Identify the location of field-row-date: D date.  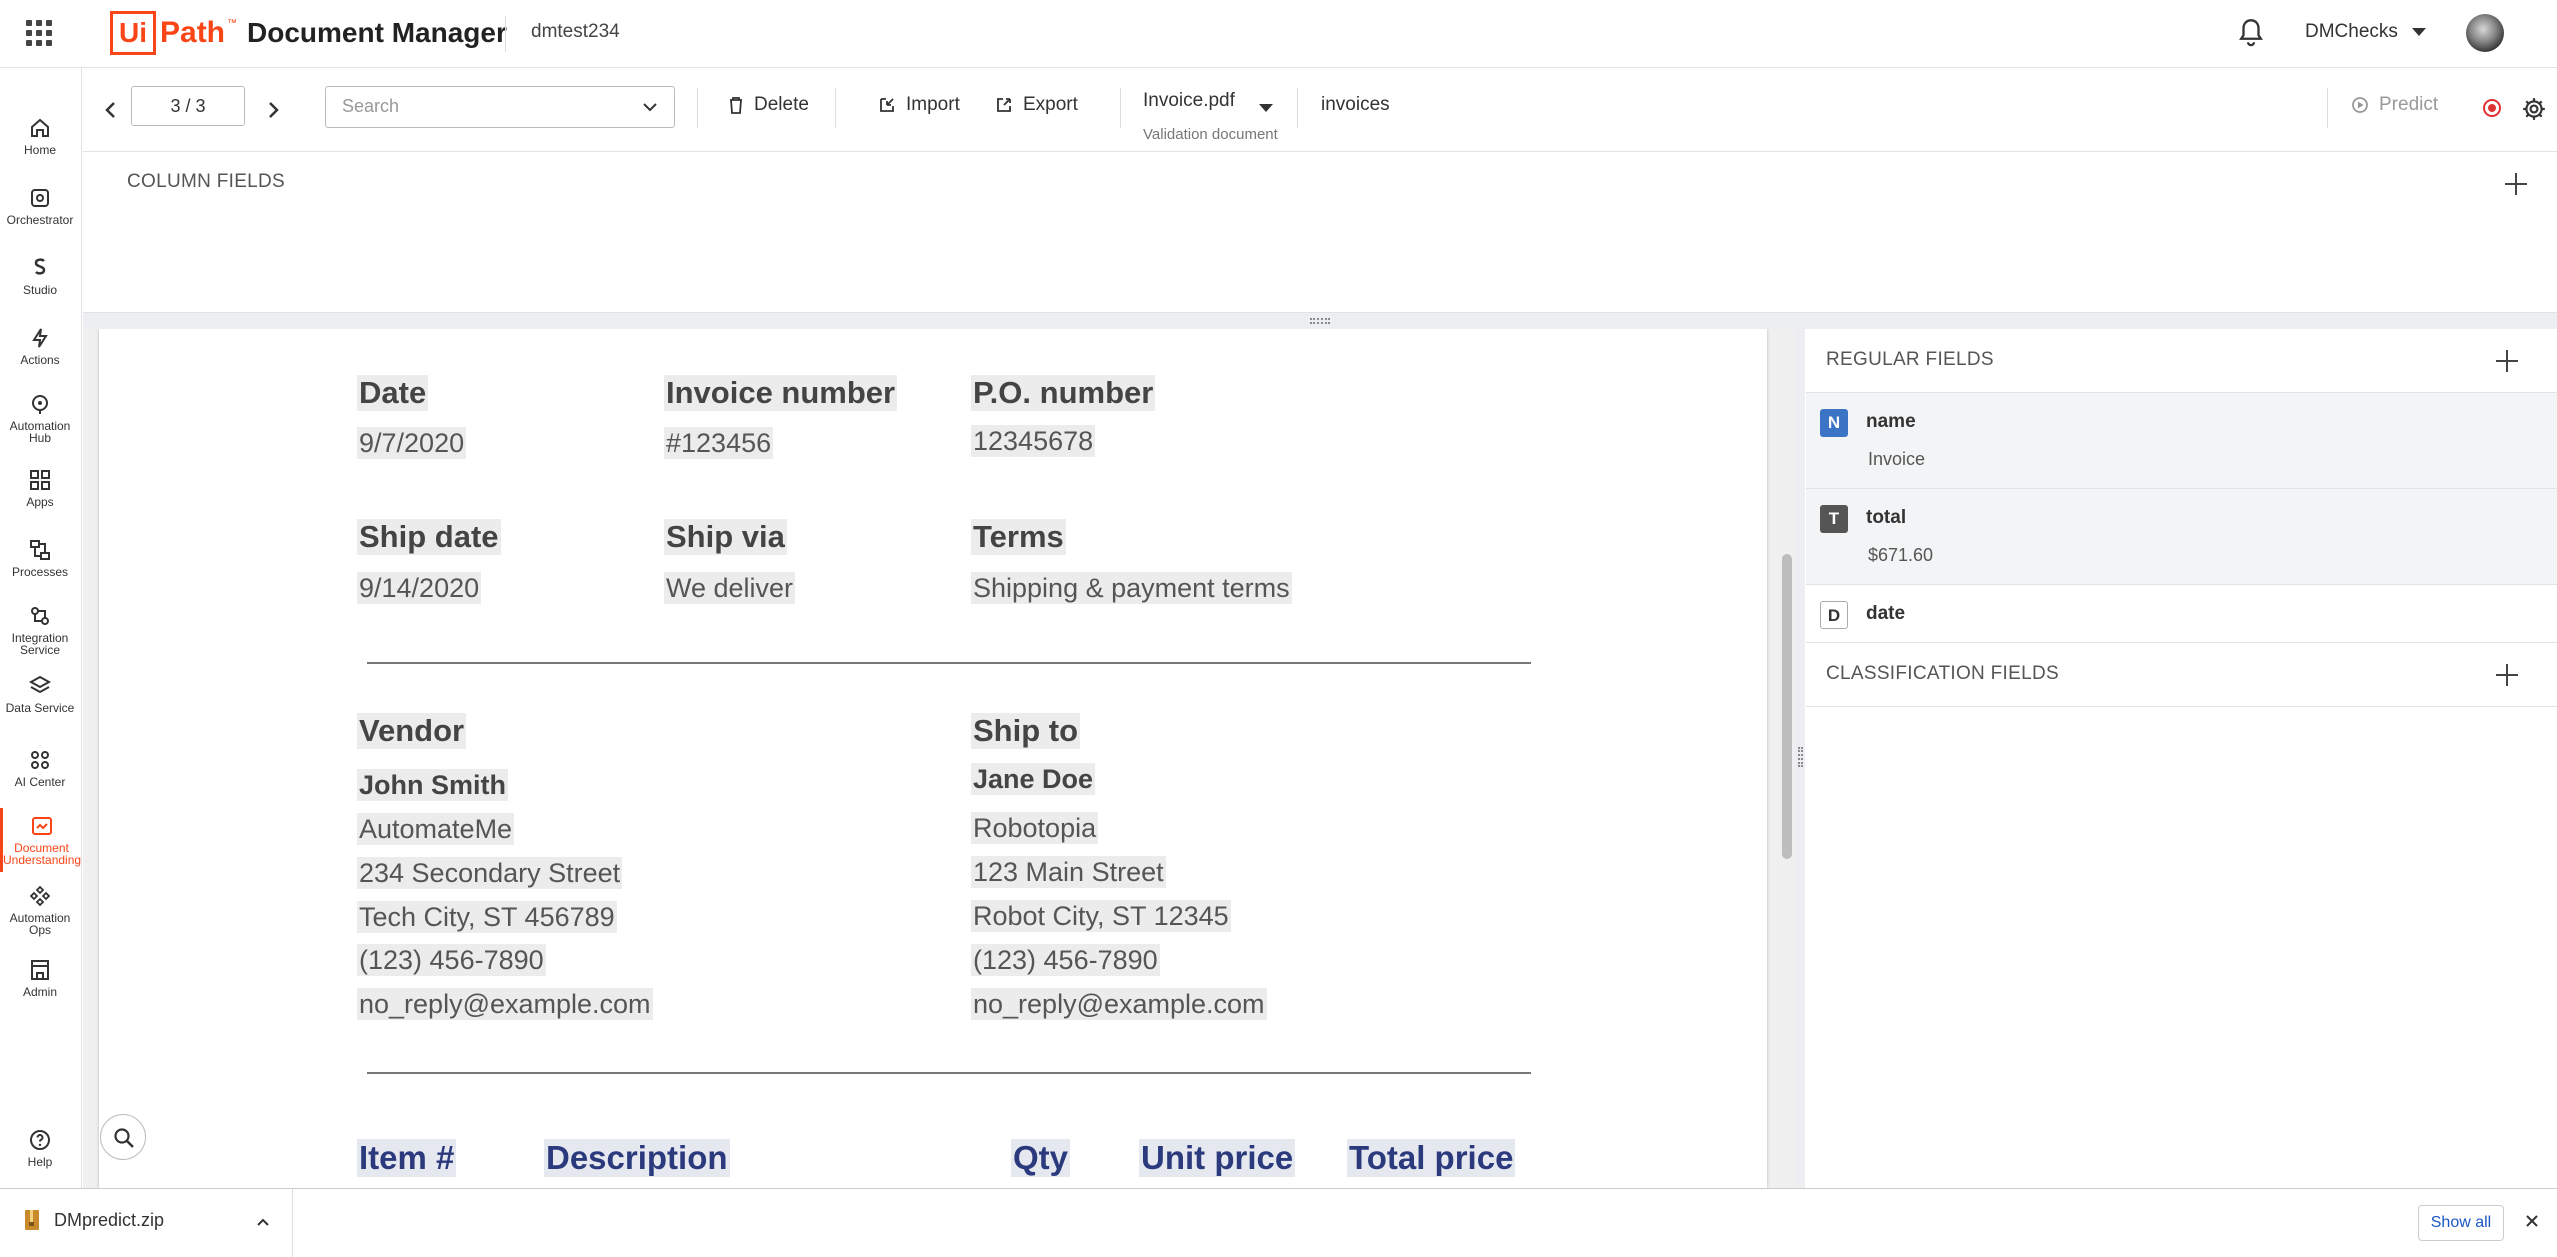
(2181, 614).